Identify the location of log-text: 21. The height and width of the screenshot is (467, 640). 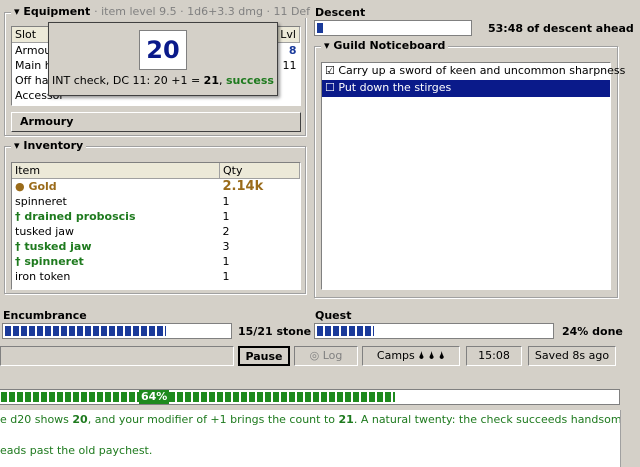
(346, 419).